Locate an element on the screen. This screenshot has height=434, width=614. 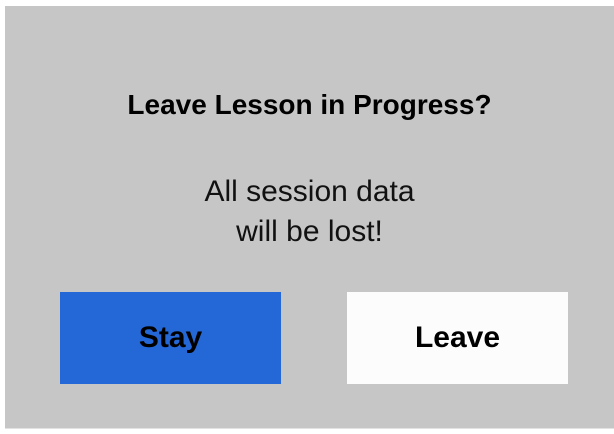
stay-button: Stay is located at coordinates (170, 338).